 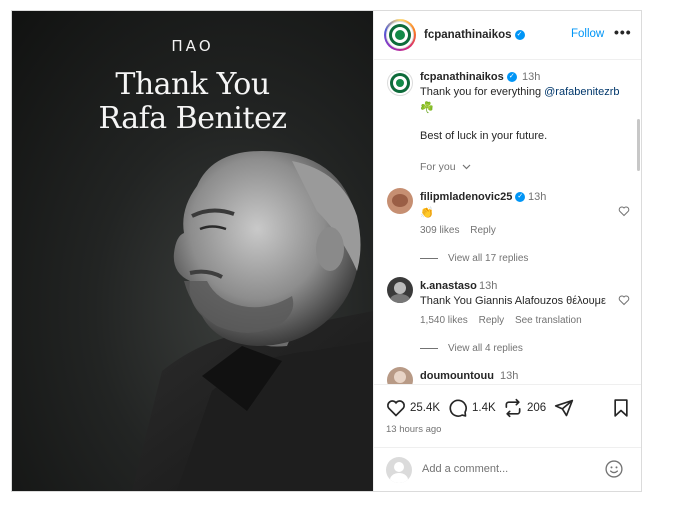 What do you see at coordinates (548, 320) in the screenshot?
I see `see-translation-button: See translation` at bounding box center [548, 320].